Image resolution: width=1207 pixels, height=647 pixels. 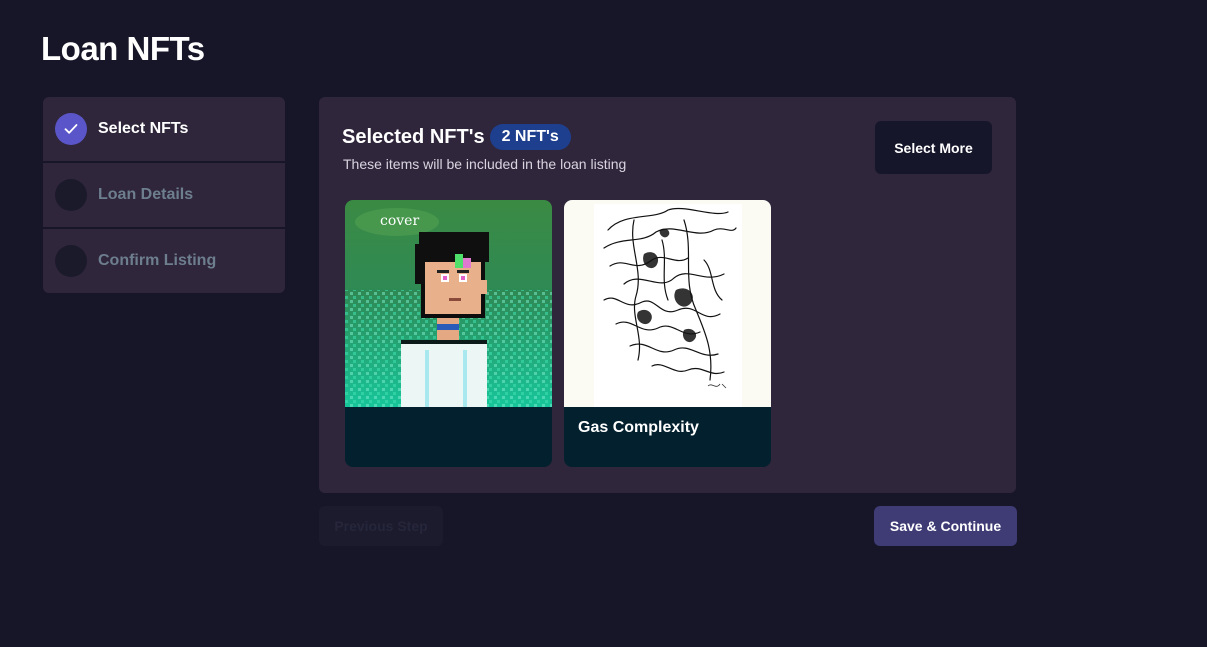 I want to click on step-confirm-listing: Confirm Listing, so click(x=164, y=261).